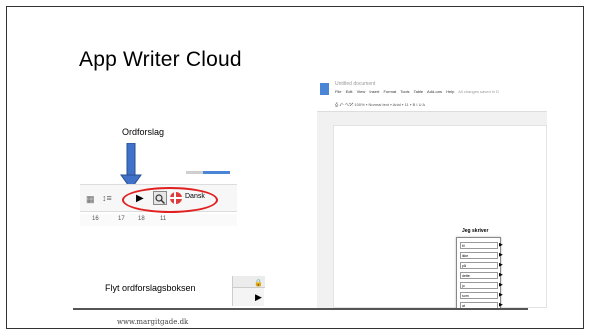 This screenshot has width=590, height=335. I want to click on menu-edit: Edit, so click(349, 91).